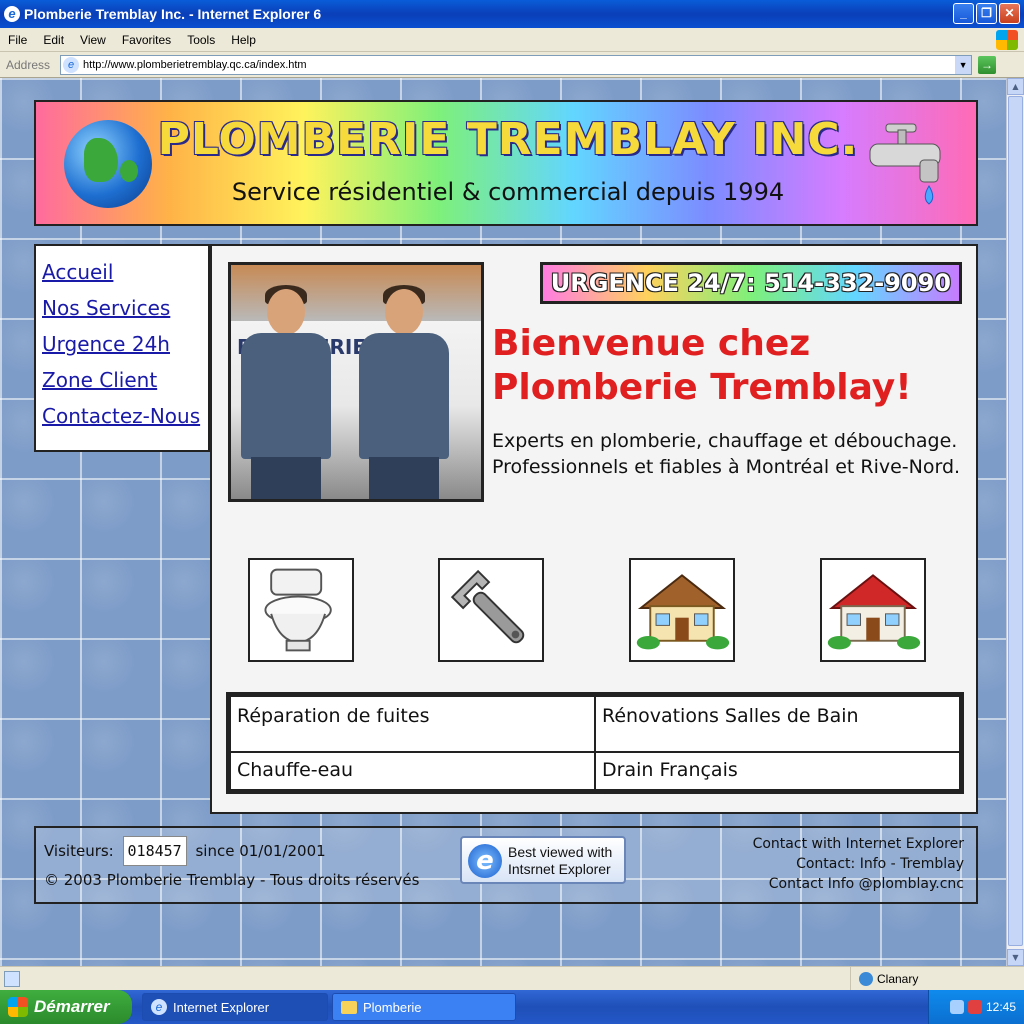 The image size is (1024, 1024). I want to click on table-row: Chauffe-eau Drain Français, so click(595, 771).